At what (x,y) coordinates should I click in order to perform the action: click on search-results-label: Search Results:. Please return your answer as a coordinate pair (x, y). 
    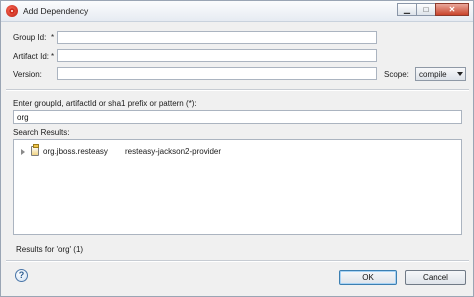
    Looking at the image, I should click on (41, 132).